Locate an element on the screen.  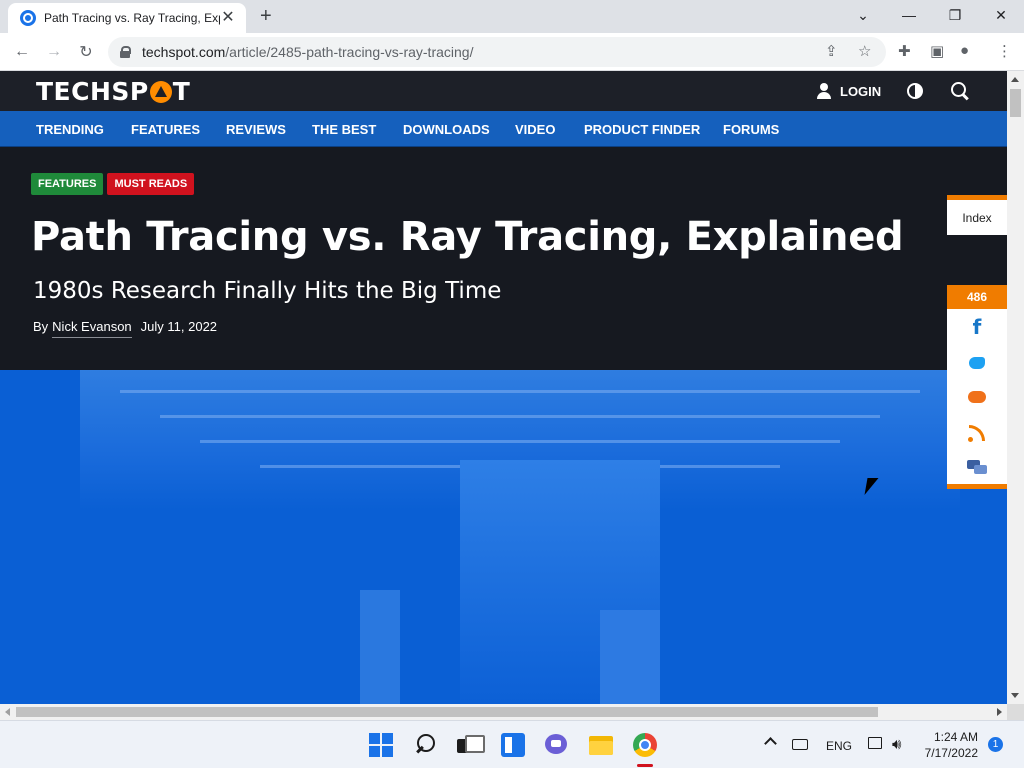
system-clock: 1:24 AM 7/17/2022 is located at coordinates (949, 745).